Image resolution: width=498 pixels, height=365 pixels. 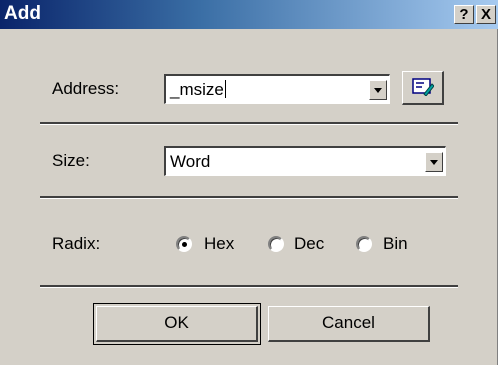 What do you see at coordinates (395, 244) in the screenshot?
I see `radio-bin-label: Bin` at bounding box center [395, 244].